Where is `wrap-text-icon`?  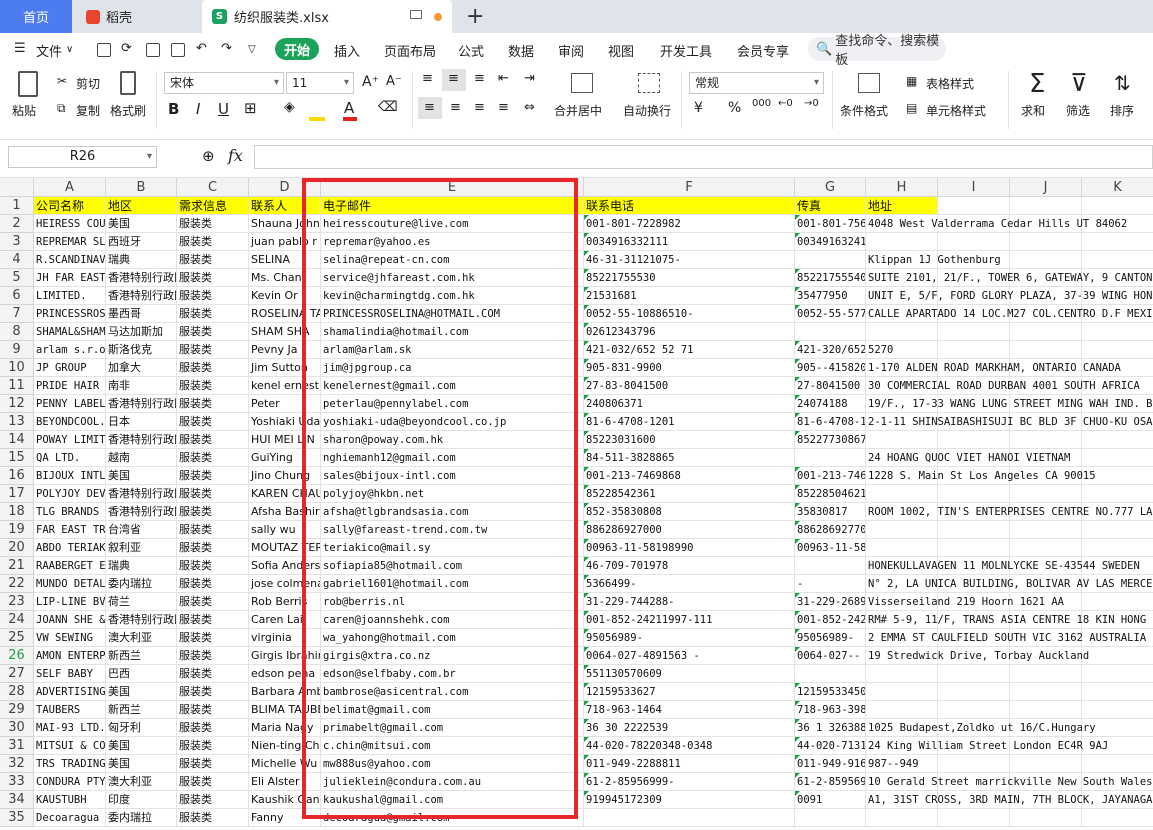 wrap-text-icon is located at coordinates (649, 83).